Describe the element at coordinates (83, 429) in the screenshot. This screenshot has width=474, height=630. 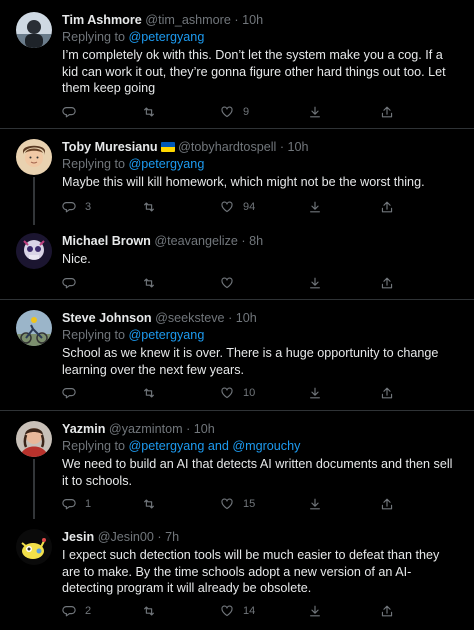
I see `author-name: Yazmin` at that location.